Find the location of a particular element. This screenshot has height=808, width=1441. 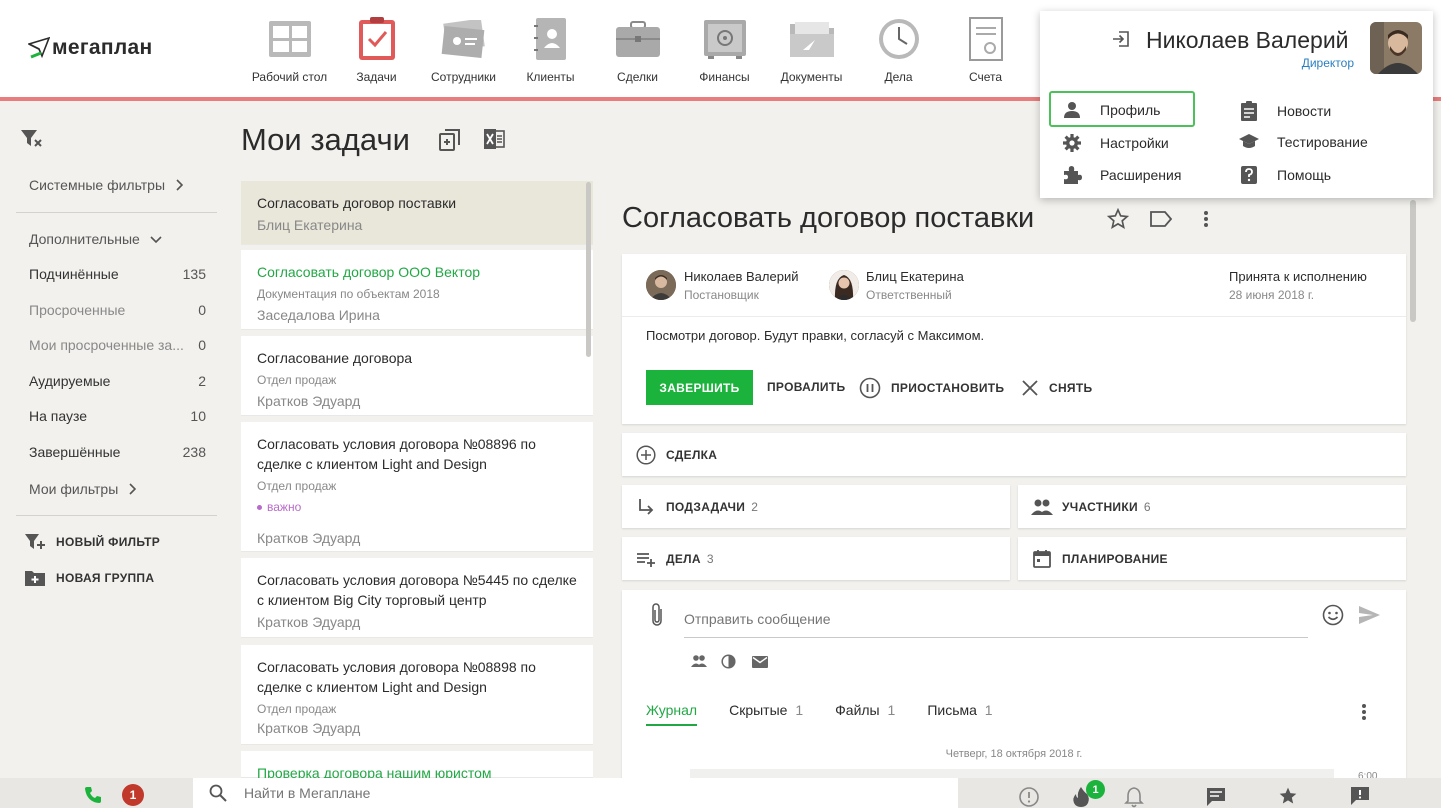

remove-button: СНЯТЬ is located at coordinates (1056, 388).